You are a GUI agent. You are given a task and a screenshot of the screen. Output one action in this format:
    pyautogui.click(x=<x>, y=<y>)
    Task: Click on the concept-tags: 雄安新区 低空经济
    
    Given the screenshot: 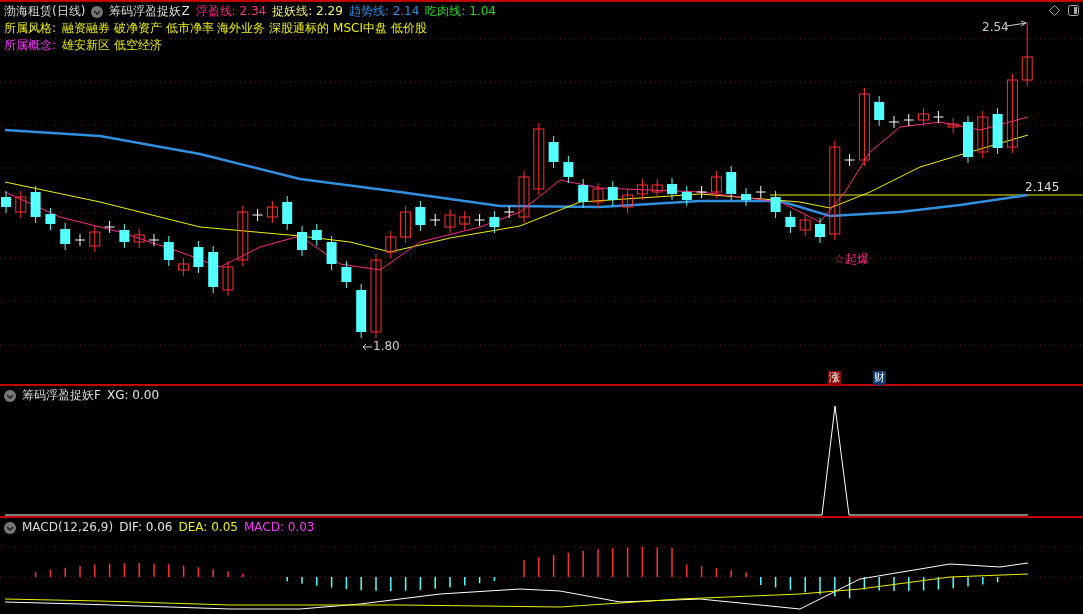 What is the action you would take?
    pyautogui.click(x=112, y=45)
    